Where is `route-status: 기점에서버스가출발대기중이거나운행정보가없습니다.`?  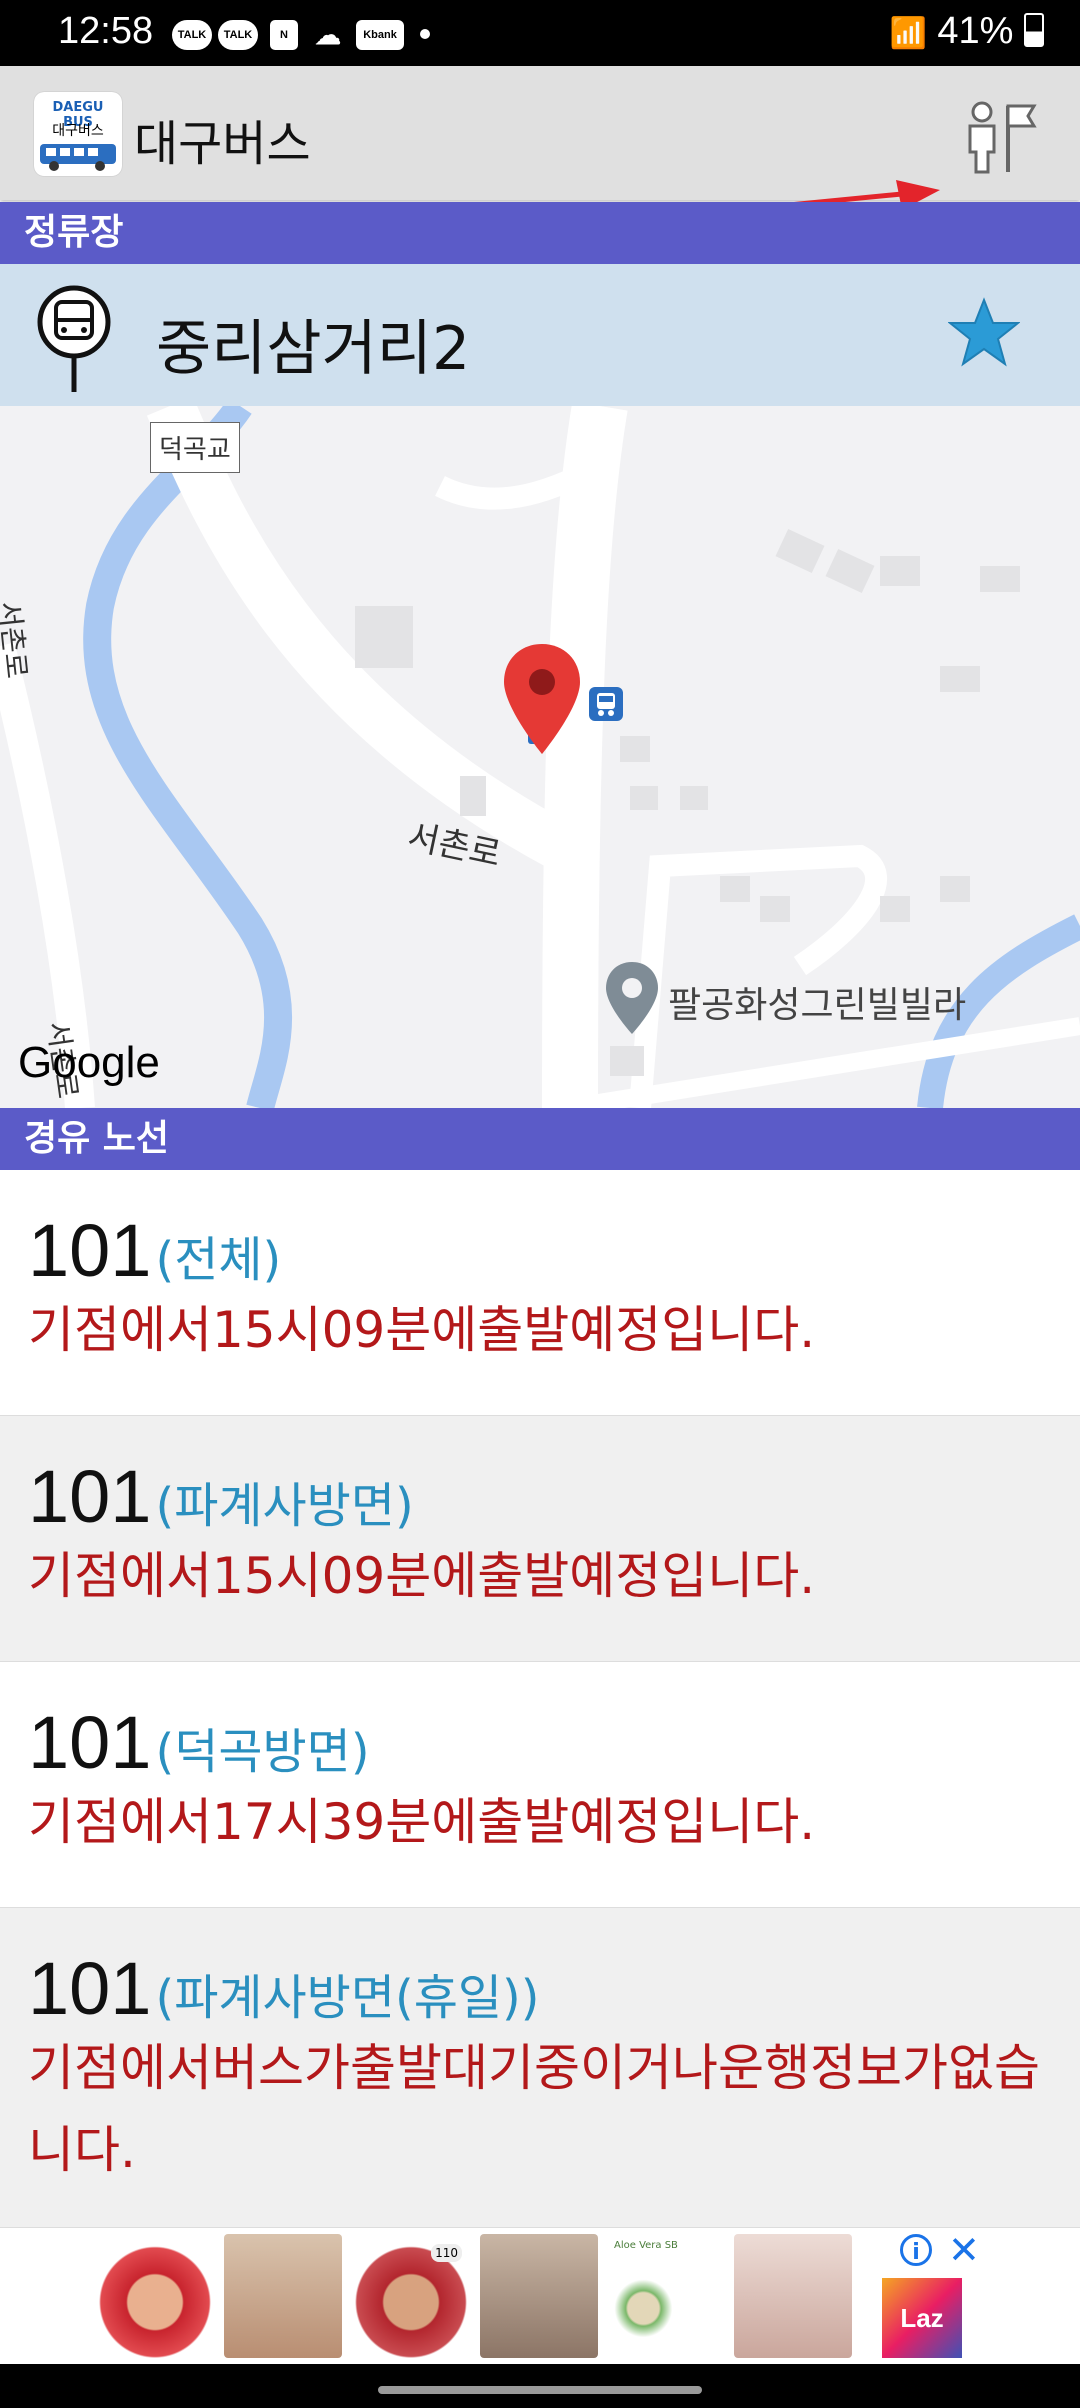 route-status: 기점에서버스가출발대기중이거나운행정보가없습니다. is located at coordinates (534, 2109).